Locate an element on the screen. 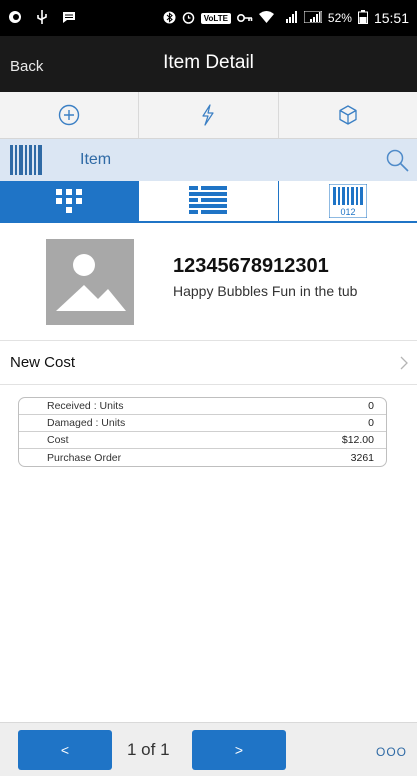 This screenshot has height=776, width=417. title-bar: Back Item Detail is located at coordinates (208, 64).